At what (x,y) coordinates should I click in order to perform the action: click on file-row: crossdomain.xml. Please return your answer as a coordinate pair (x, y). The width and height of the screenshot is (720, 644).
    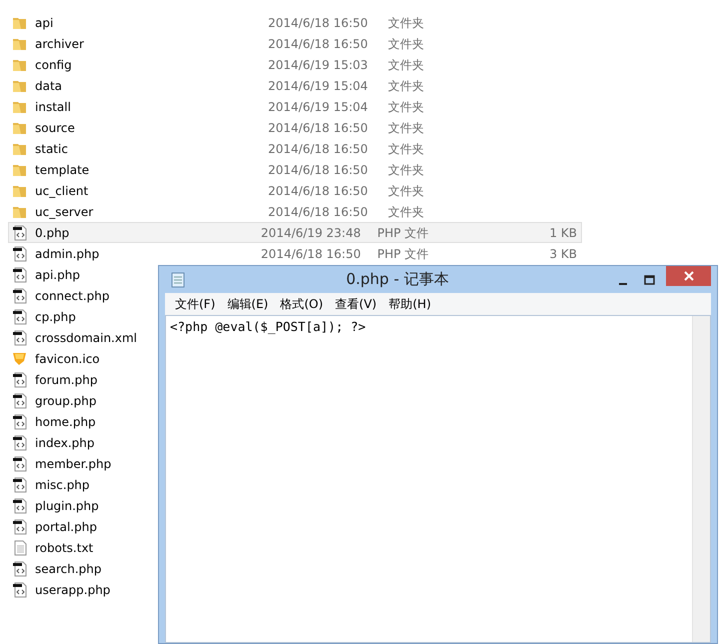
    Looking at the image, I should click on (75, 337).